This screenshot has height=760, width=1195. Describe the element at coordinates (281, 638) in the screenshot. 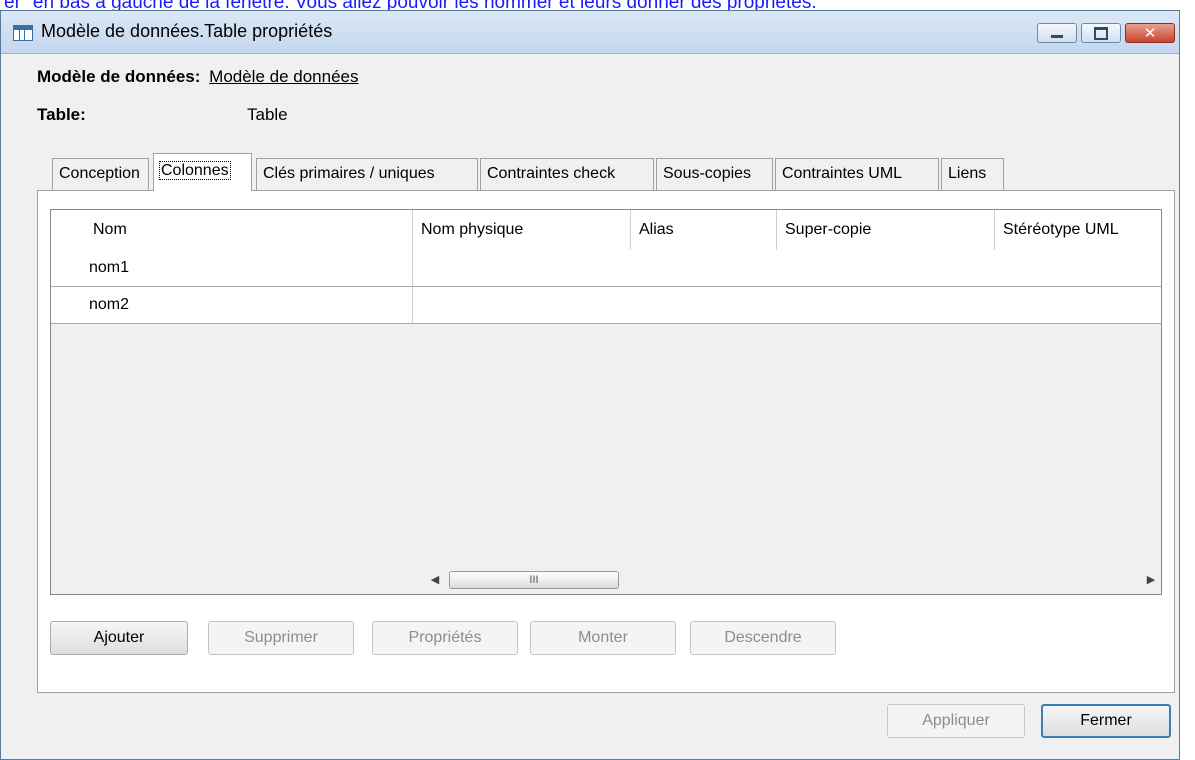

I see `delete-button: Supprimer` at that location.